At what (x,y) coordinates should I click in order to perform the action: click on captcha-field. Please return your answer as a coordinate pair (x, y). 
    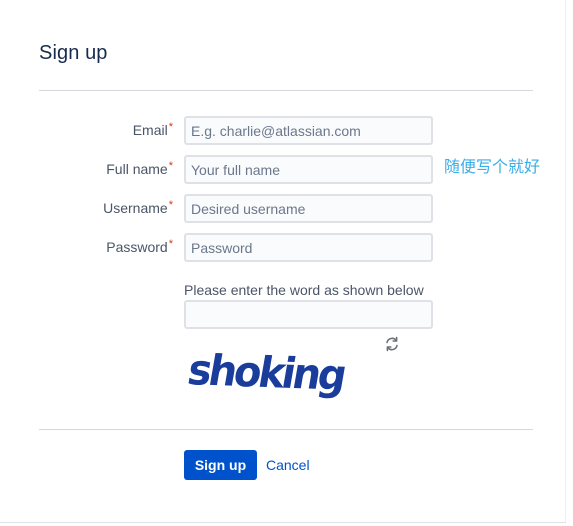
    Looking at the image, I should click on (308, 314).